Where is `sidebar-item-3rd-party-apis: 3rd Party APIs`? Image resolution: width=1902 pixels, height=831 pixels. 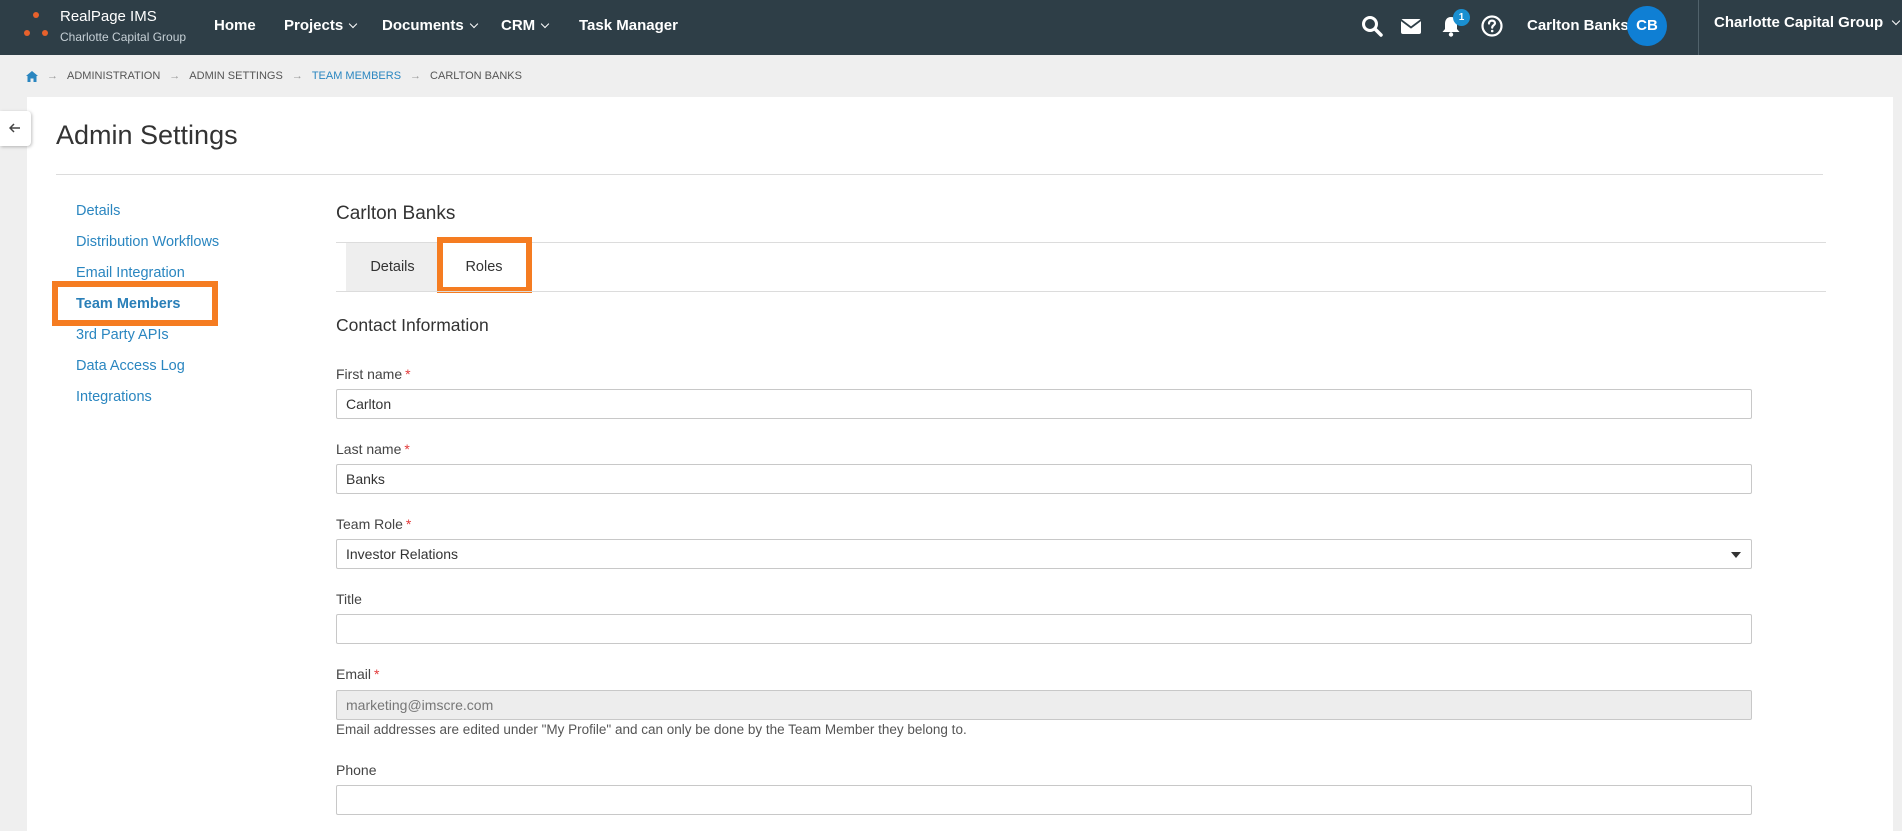 sidebar-item-3rd-party-apis: 3rd Party APIs is located at coordinates (122, 335).